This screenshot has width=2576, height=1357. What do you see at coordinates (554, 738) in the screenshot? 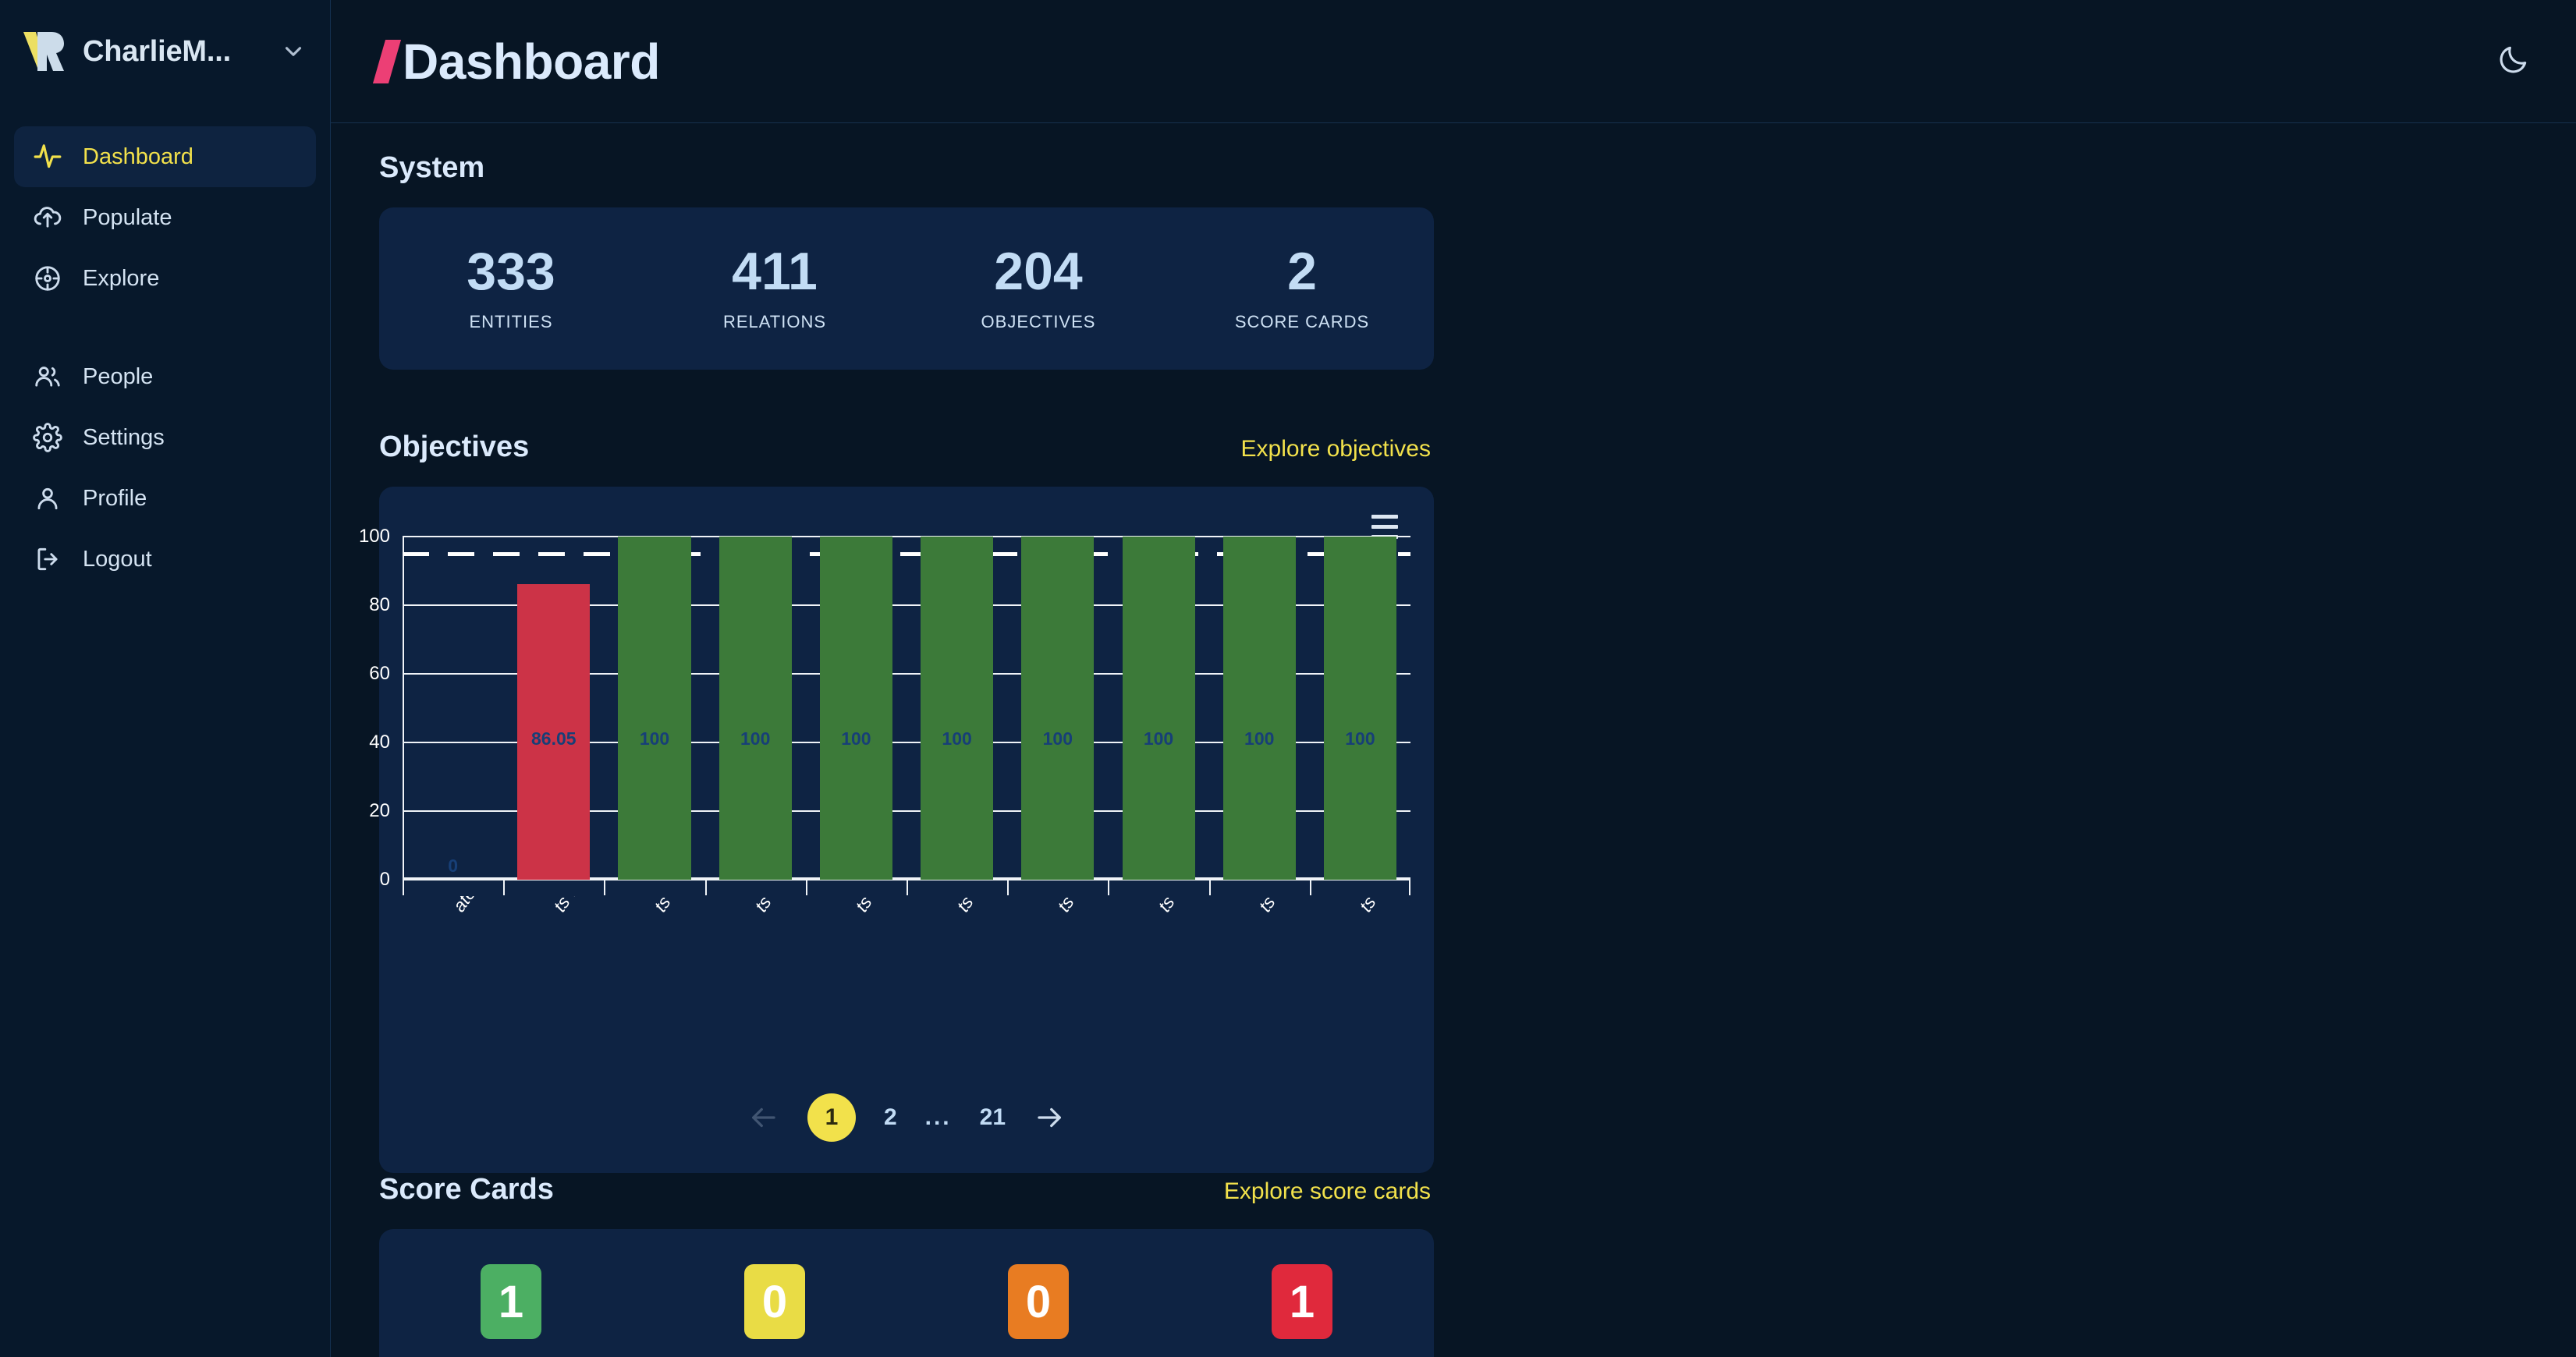
I see `bar-value-label: 86.05` at bounding box center [554, 738].